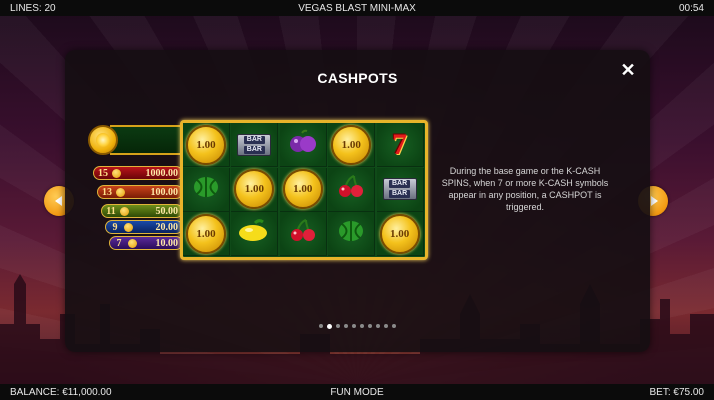 The width and height of the screenshot is (714, 400). Describe the element at coordinates (58, 201) in the screenshot. I see `chevron-left-icon` at that location.